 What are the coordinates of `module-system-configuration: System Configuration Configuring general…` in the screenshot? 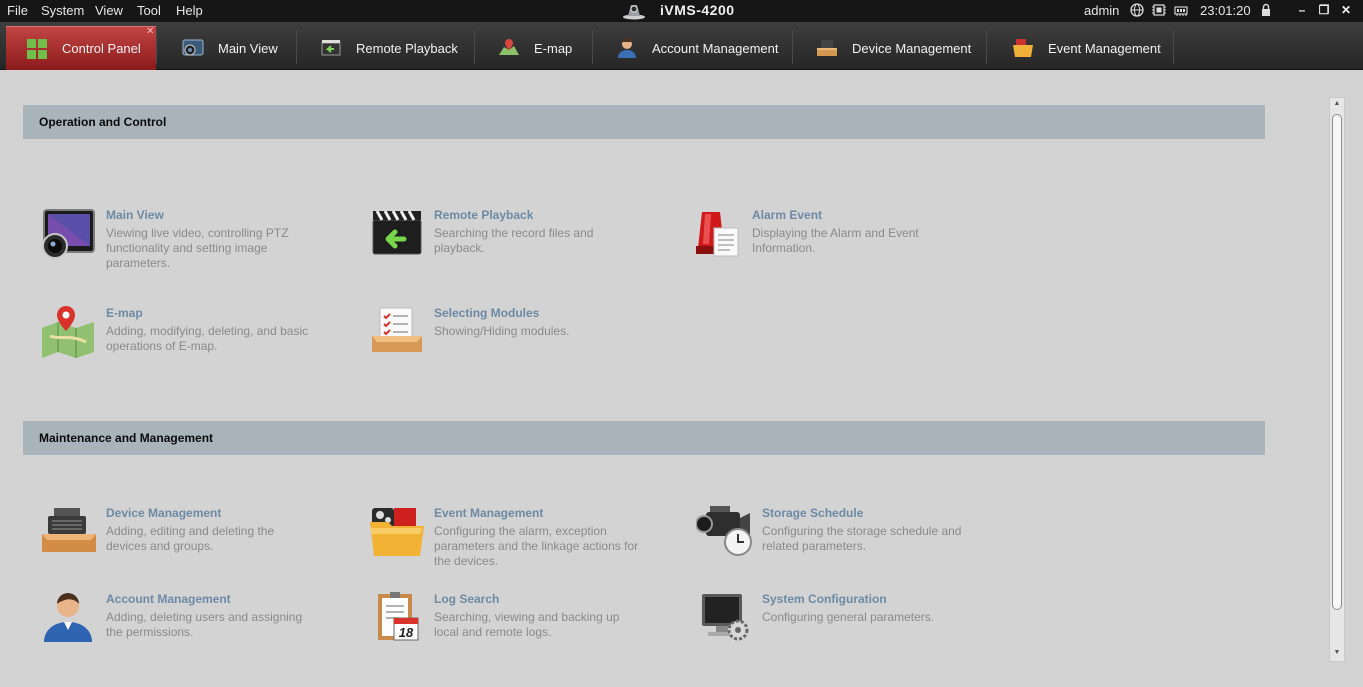 It's located at (846, 617).